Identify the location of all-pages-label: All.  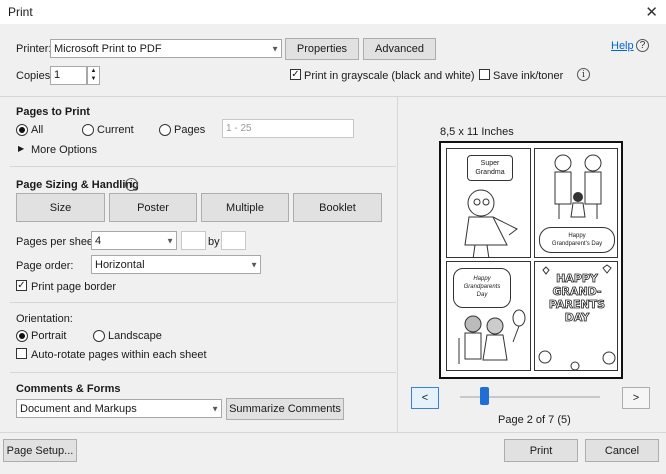
(37, 130).